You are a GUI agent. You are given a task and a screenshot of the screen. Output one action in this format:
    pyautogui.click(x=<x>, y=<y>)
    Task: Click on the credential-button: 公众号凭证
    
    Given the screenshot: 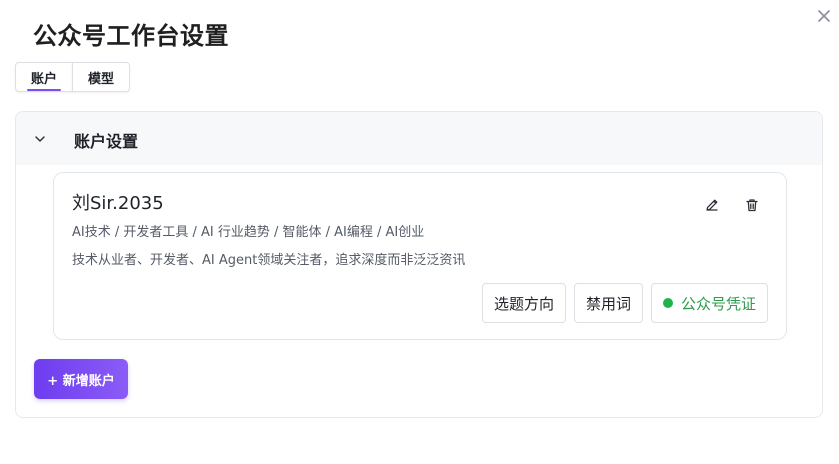 What is the action you would take?
    pyautogui.click(x=709, y=303)
    